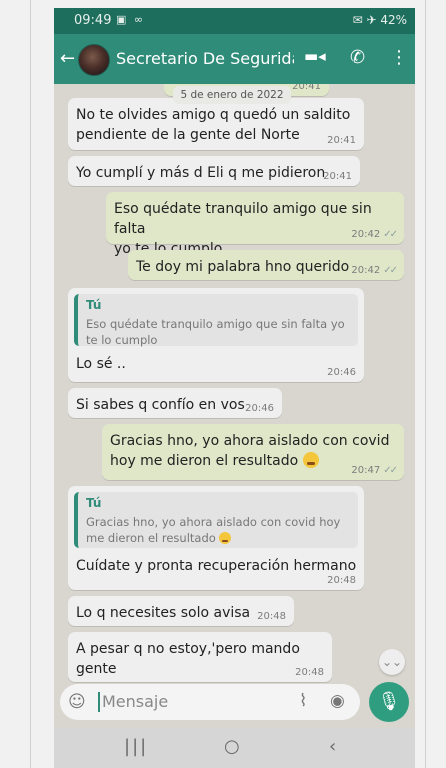  Describe the element at coordinates (160, 405) in the screenshot. I see `message-text: Si sabes q confío en vos` at that location.